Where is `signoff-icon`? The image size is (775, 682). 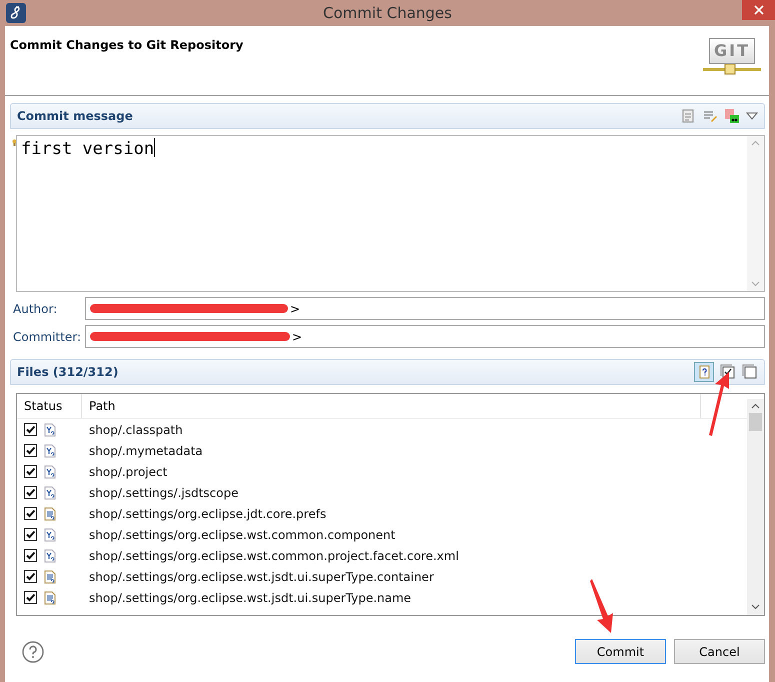
signoff-icon is located at coordinates (732, 116).